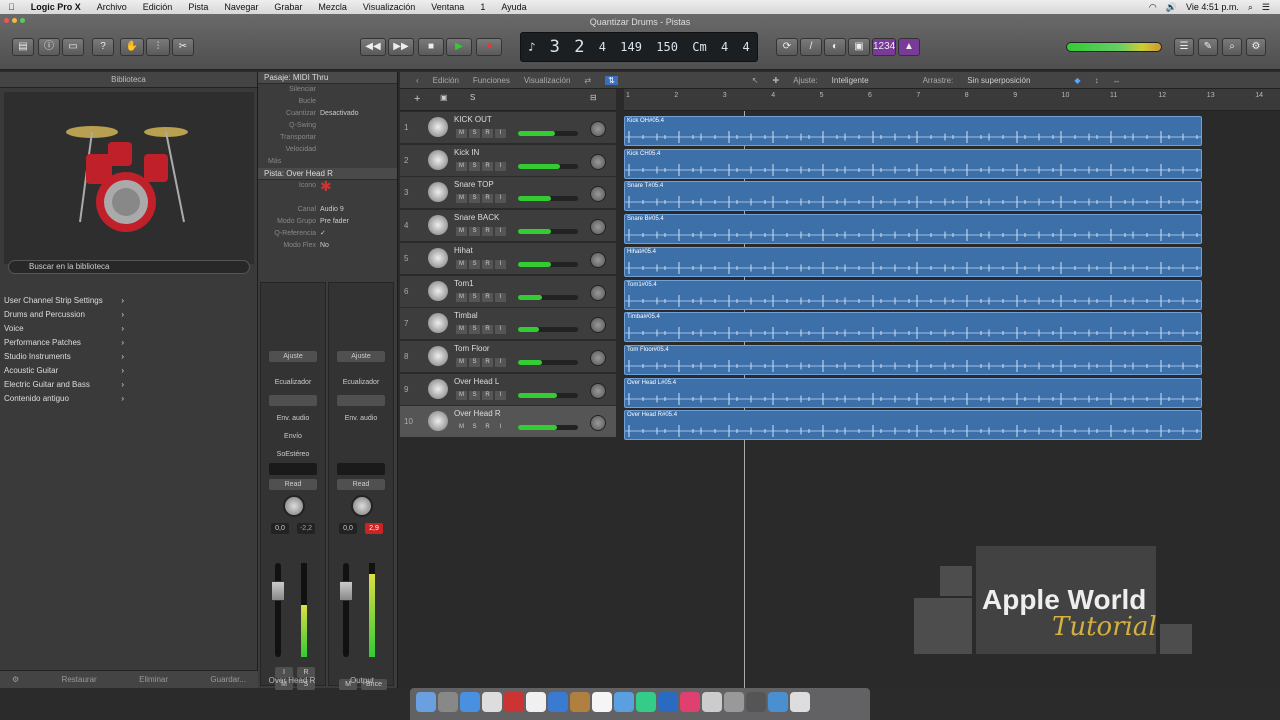 This screenshot has width=1280, height=720. I want to click on search-icon: ⌕, so click(1250, 7).